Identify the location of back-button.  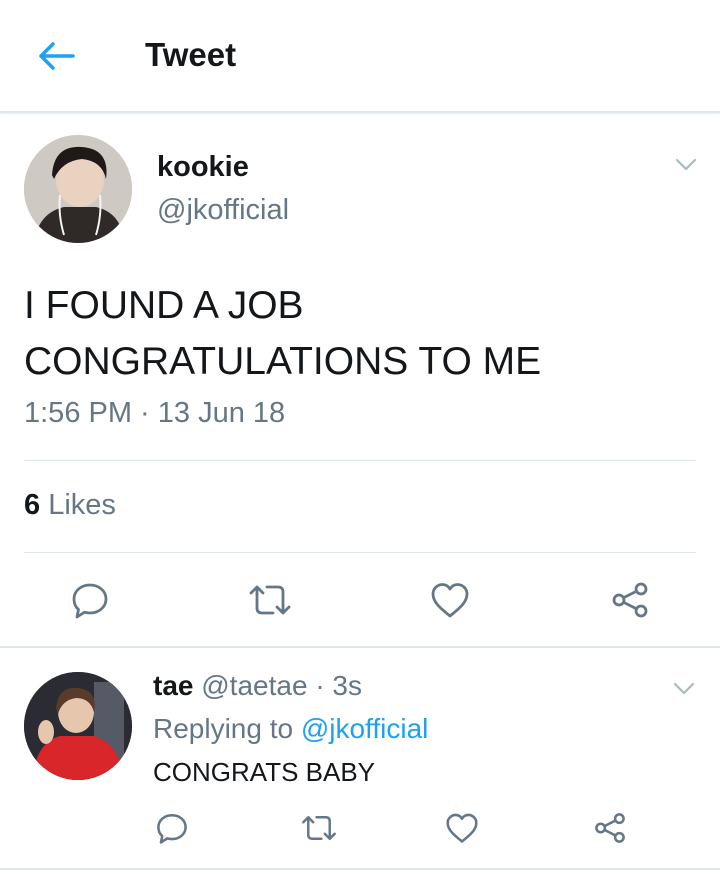
(56, 56).